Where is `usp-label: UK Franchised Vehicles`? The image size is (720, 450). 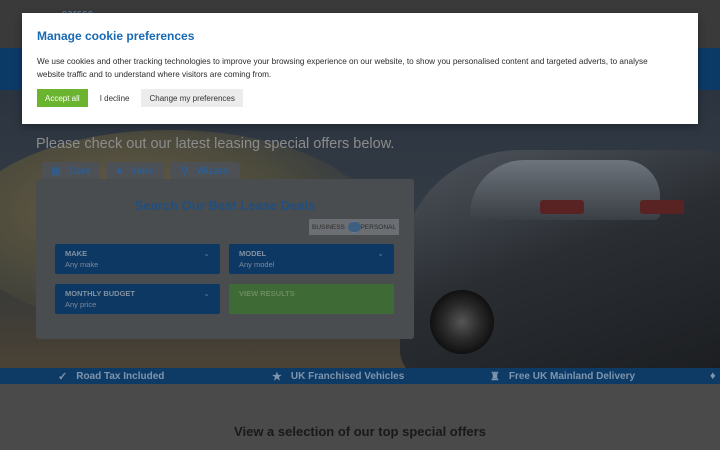 usp-label: UK Franchised Vehicles is located at coordinates (347, 376).